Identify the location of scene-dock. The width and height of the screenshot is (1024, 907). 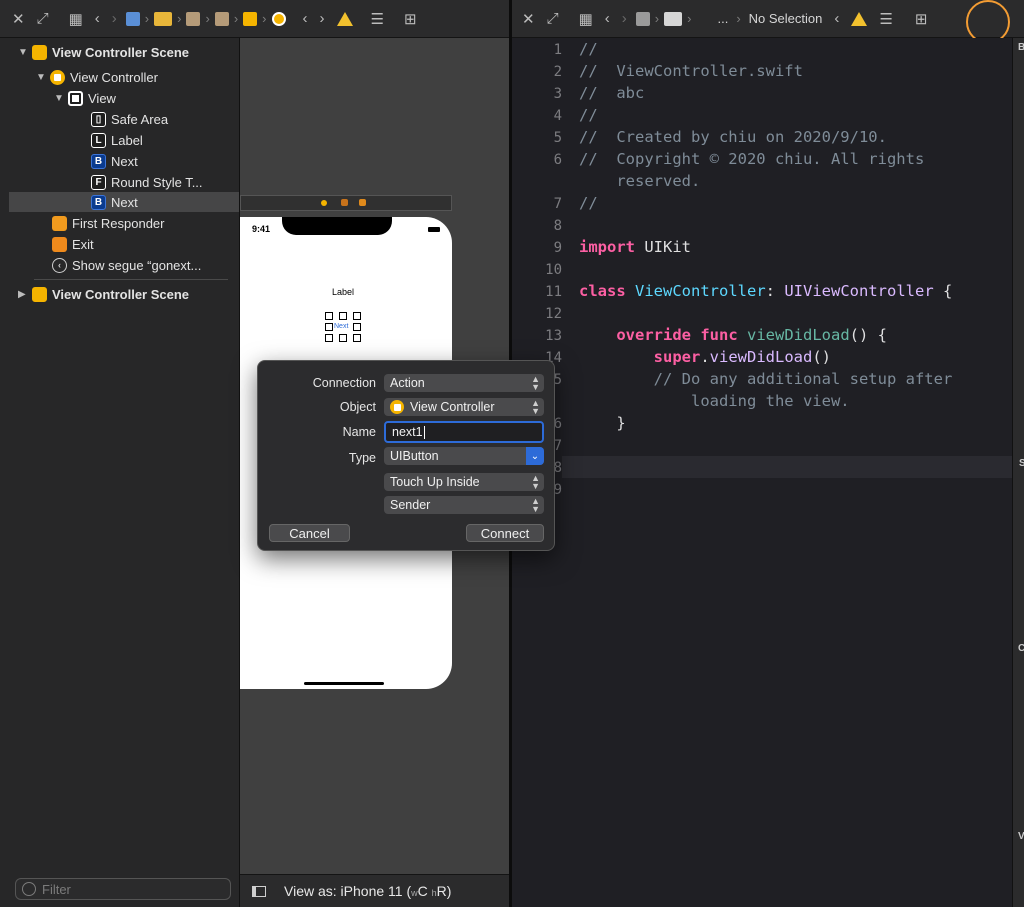
(346, 203).